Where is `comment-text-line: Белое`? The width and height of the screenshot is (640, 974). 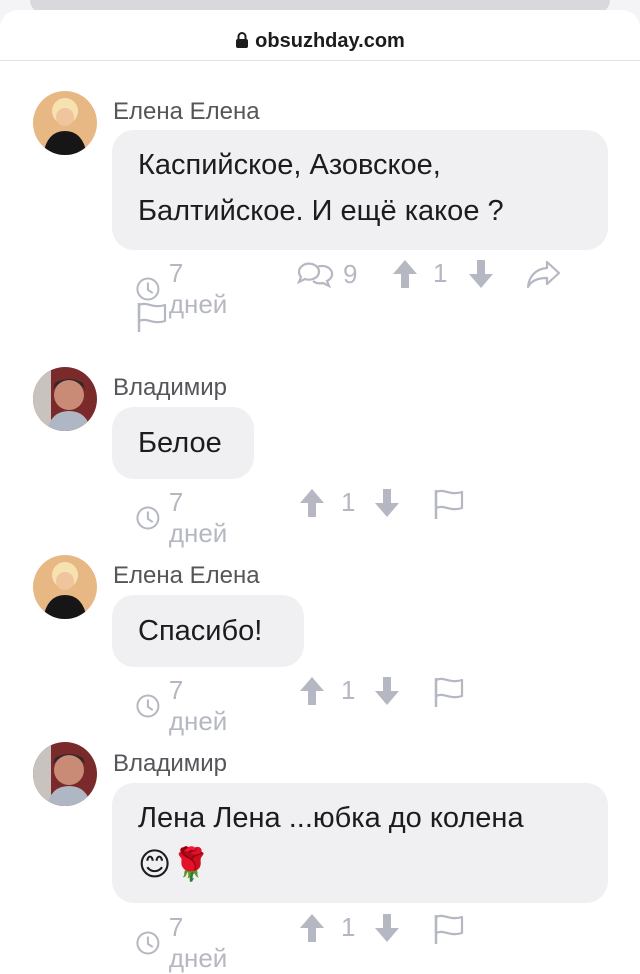 comment-text-line: Белое is located at coordinates (180, 443).